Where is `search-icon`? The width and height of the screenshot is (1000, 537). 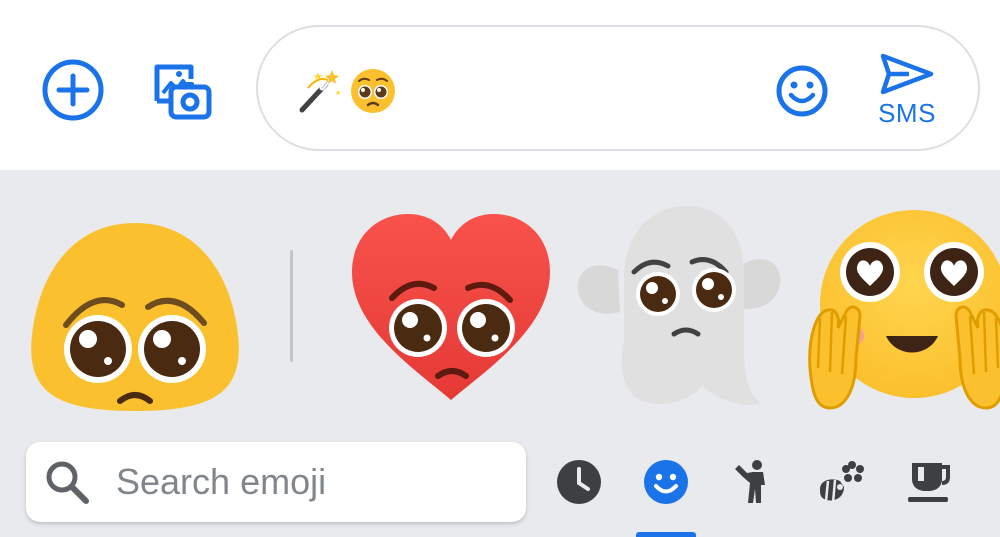
search-icon is located at coordinates (67, 482).